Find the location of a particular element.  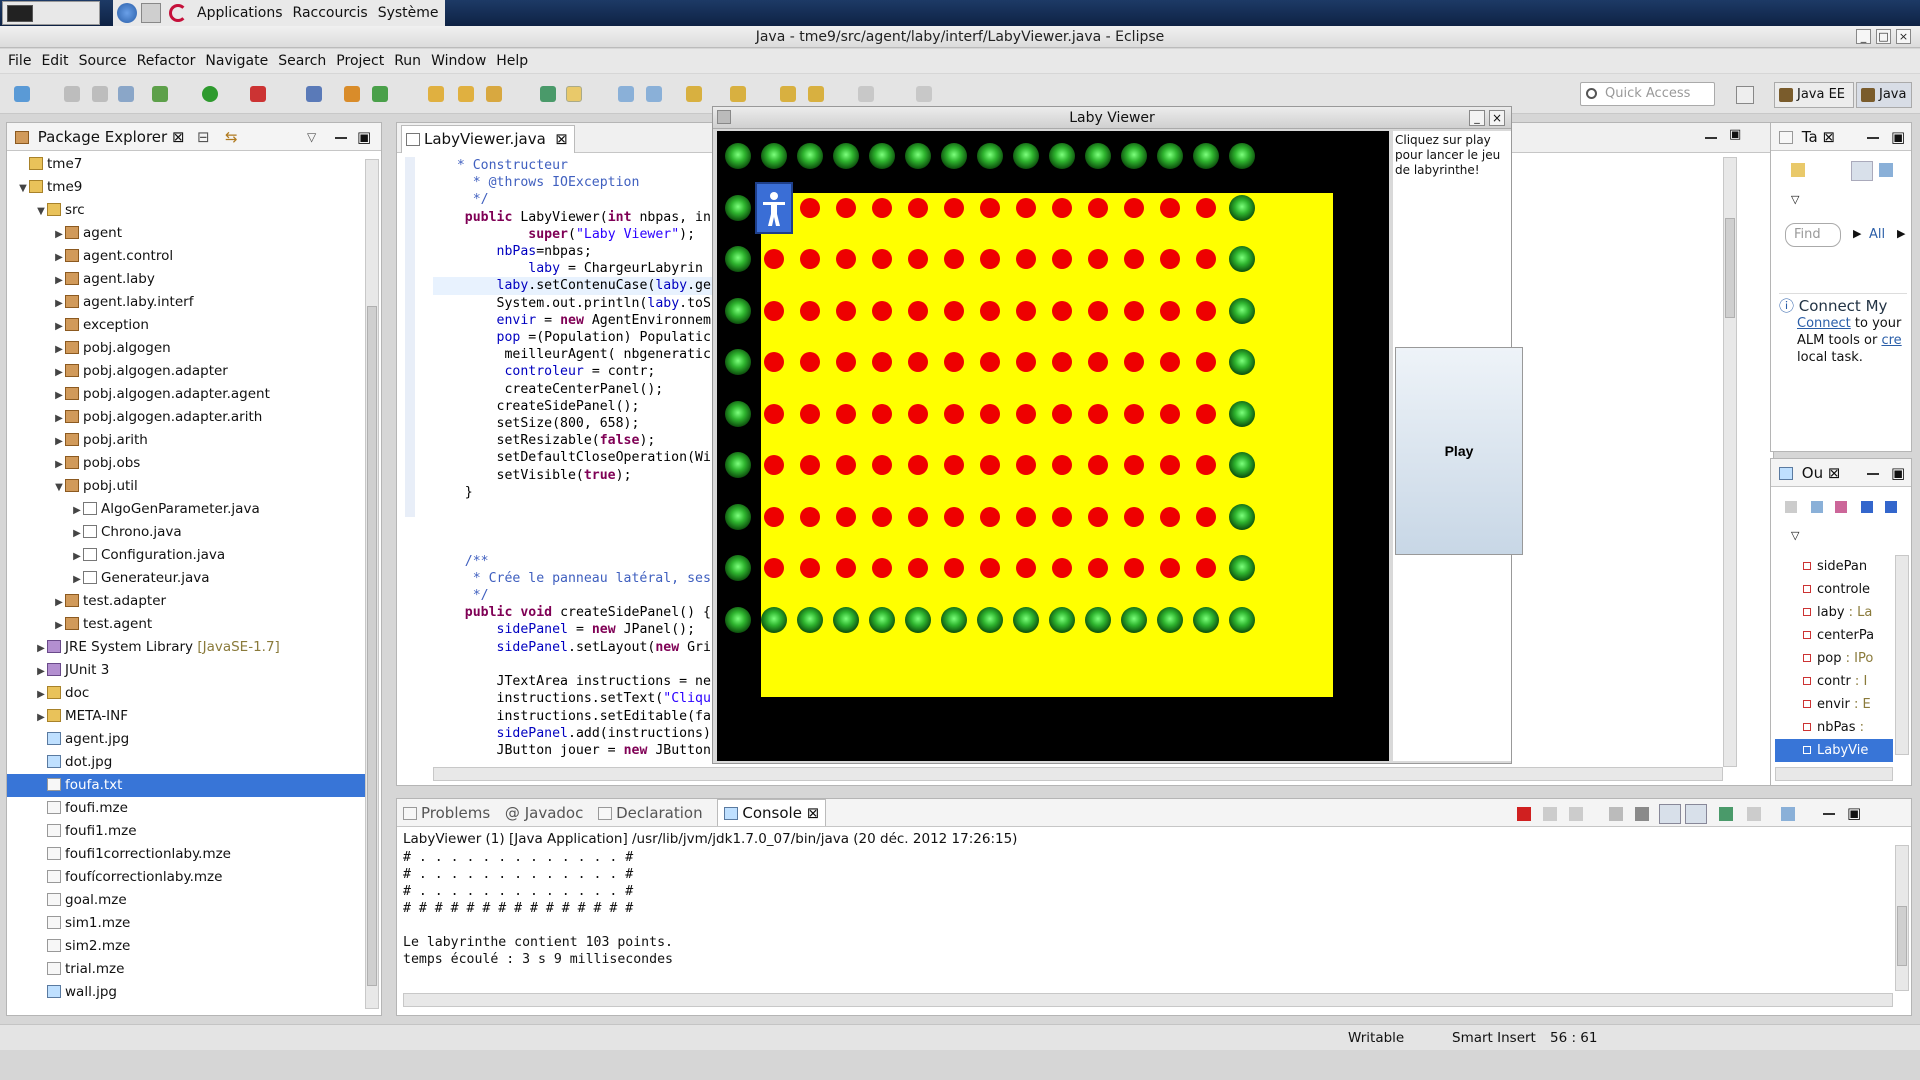

console-horizontal-scrollbar is located at coordinates (1148, 1000).